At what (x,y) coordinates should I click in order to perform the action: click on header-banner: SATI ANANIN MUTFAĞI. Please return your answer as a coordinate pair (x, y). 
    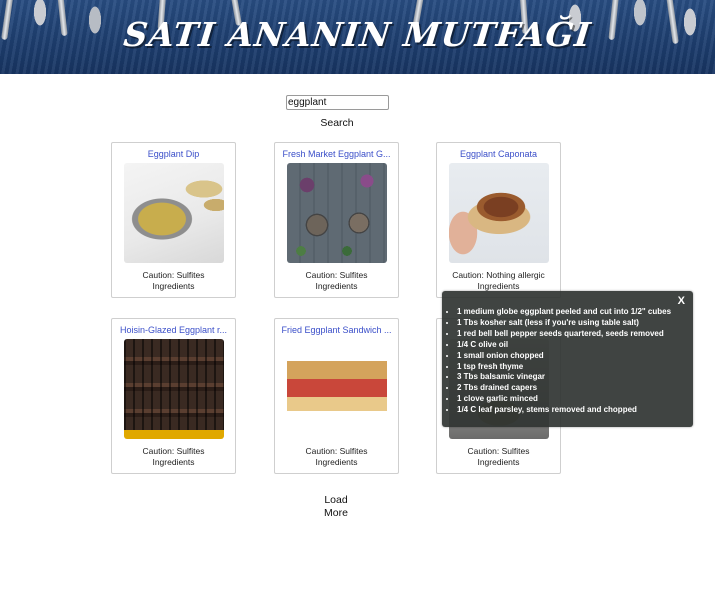
    Looking at the image, I should click on (357, 37).